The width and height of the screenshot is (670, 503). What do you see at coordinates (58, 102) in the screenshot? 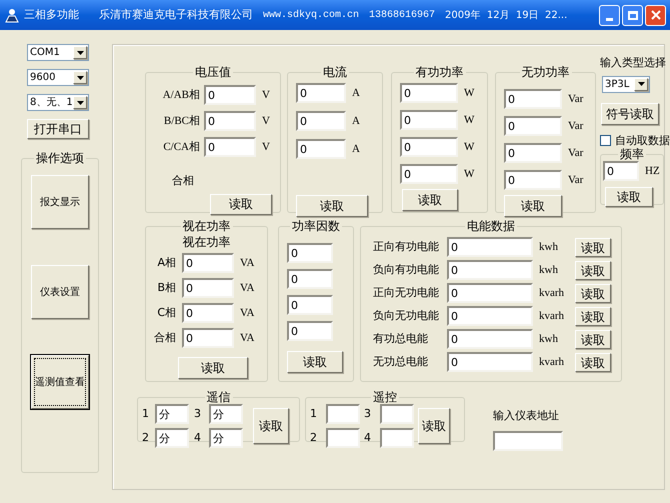
I see `dropdown: 8、无、1` at bounding box center [58, 102].